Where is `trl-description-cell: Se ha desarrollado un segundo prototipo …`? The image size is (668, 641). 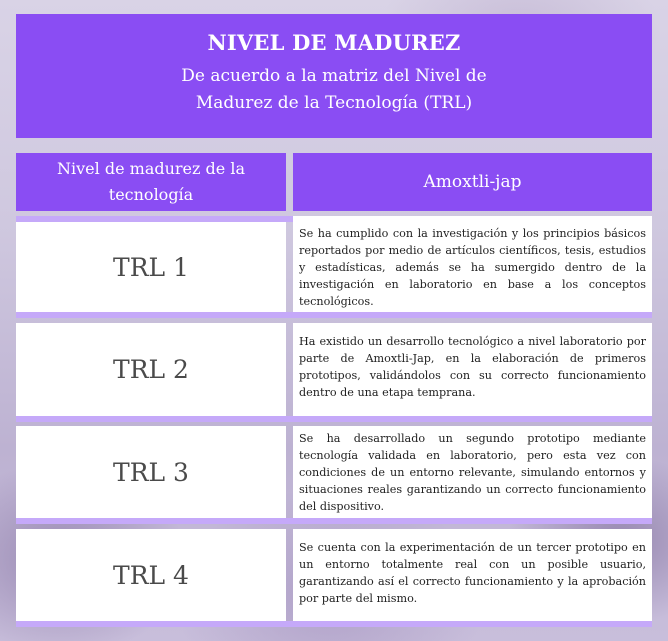 trl-description-cell: Se ha desarrollado un segundo prototipo … is located at coordinates (472, 472).